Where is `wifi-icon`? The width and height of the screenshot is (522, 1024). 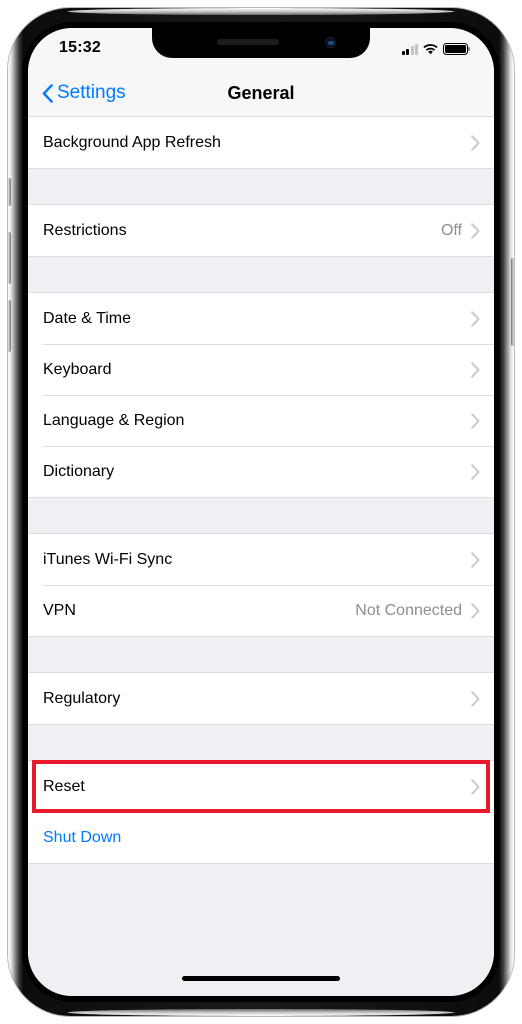
wifi-icon is located at coordinates (430, 49).